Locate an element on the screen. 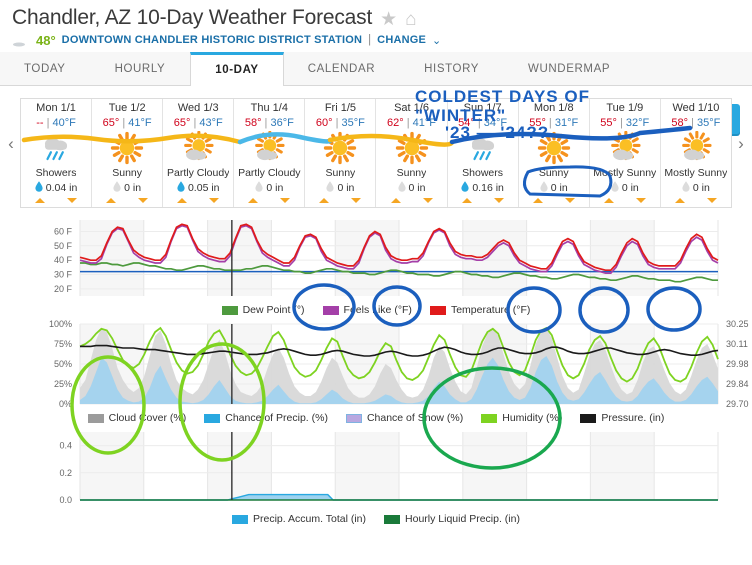 The width and height of the screenshot is (752, 565). tab-10-day: 10-DAY is located at coordinates (237, 69).